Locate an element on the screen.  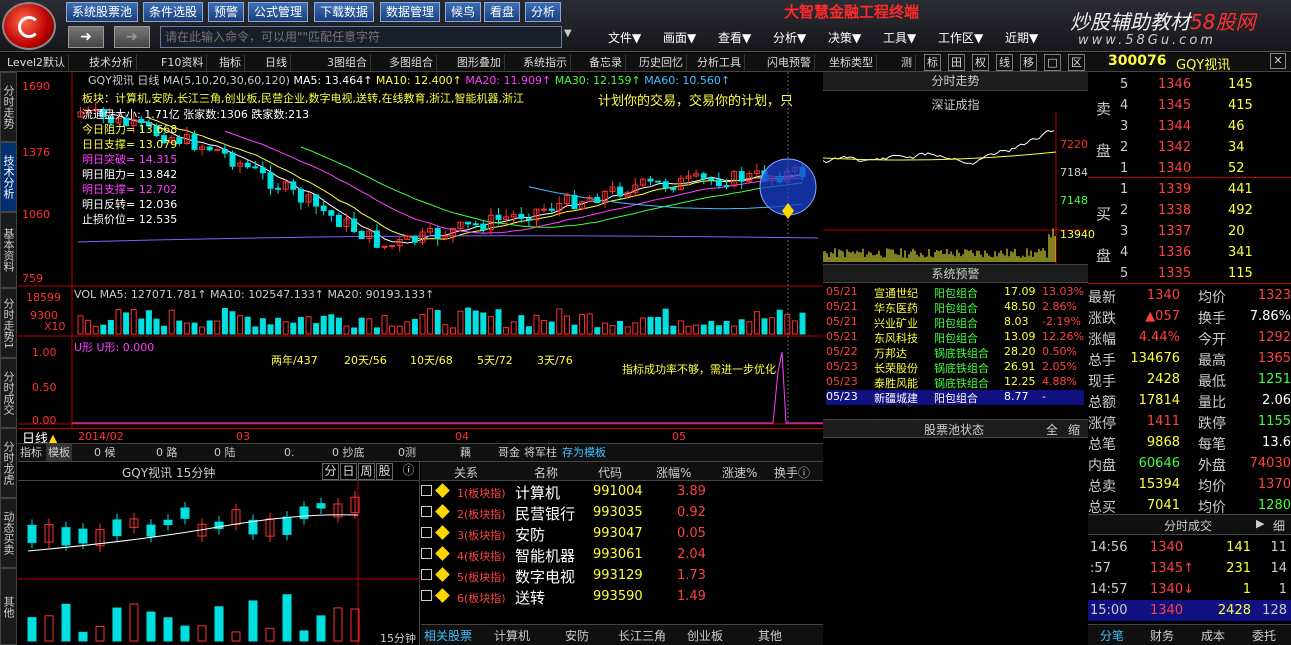
table-row: 3(板块指) 安防 993047 0.05 is located at coordinates (622, 534).